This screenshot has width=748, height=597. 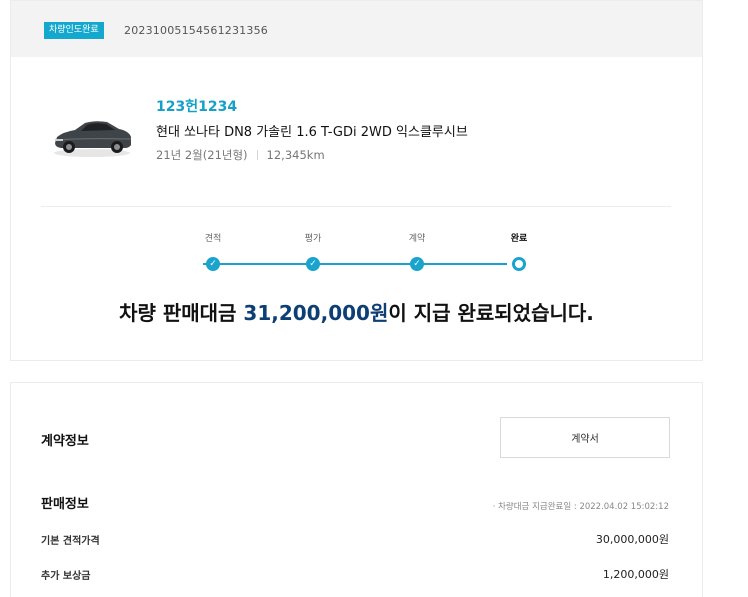 I want to click on step-label: 완료, so click(x=519, y=239).